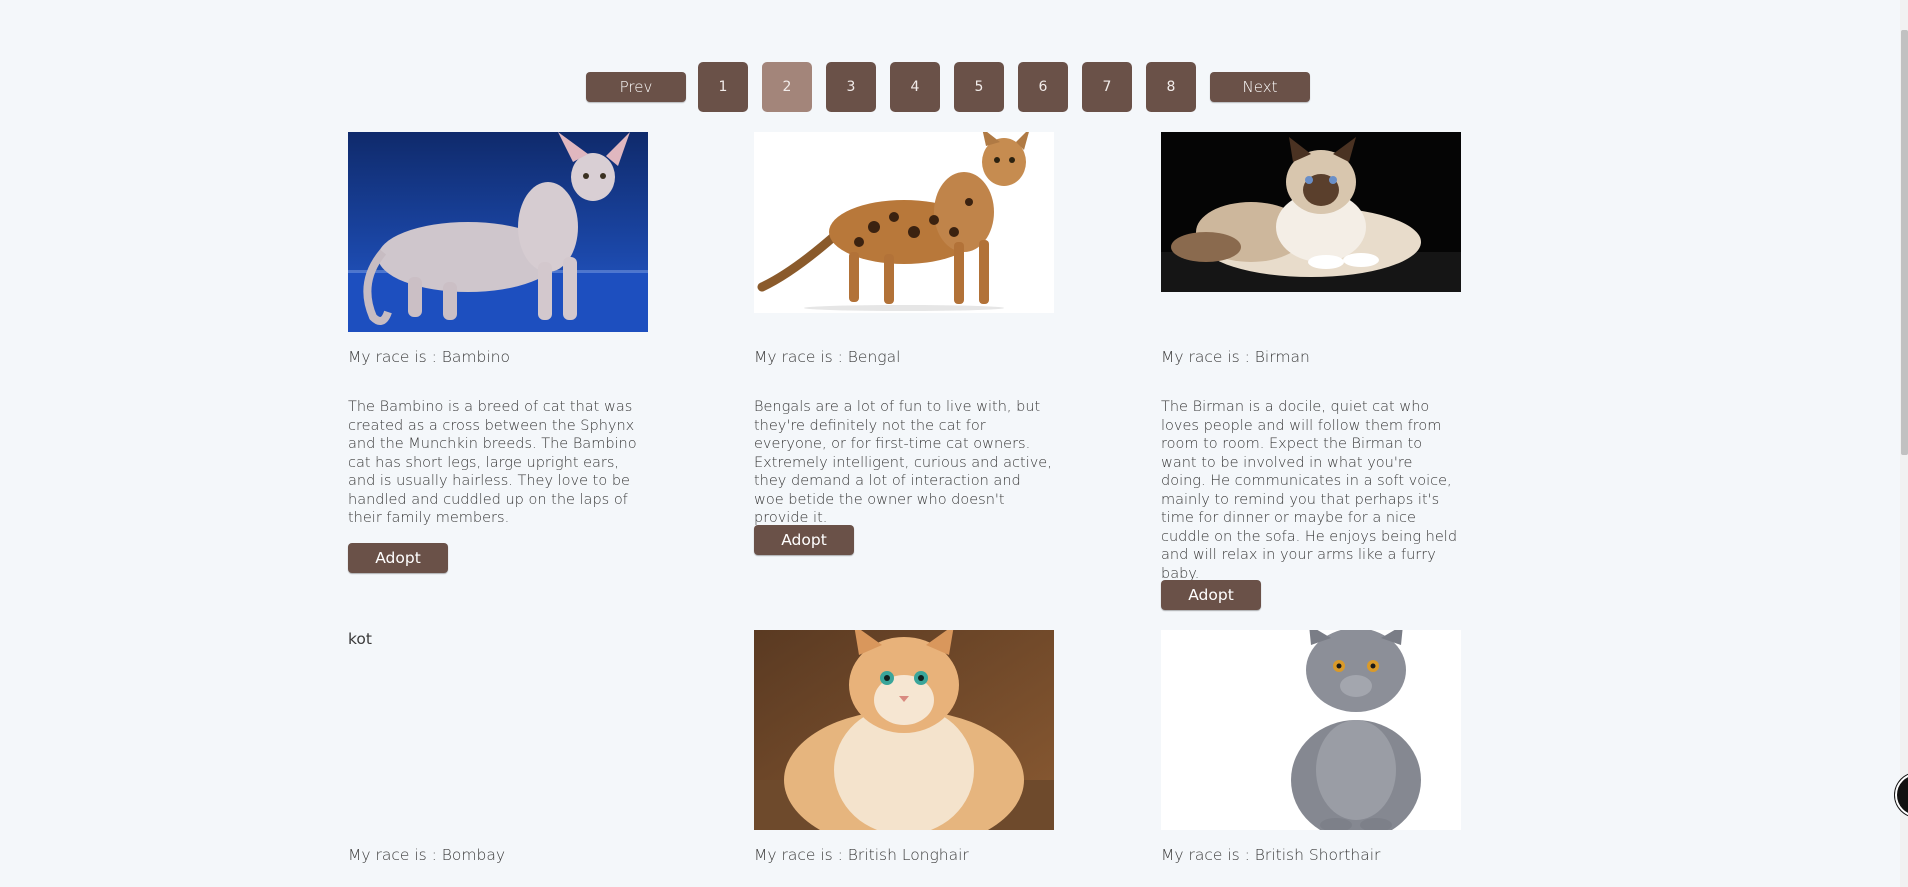 The image size is (1908, 887). What do you see at coordinates (904, 222) in the screenshot?
I see `cat-photo-bengal` at bounding box center [904, 222].